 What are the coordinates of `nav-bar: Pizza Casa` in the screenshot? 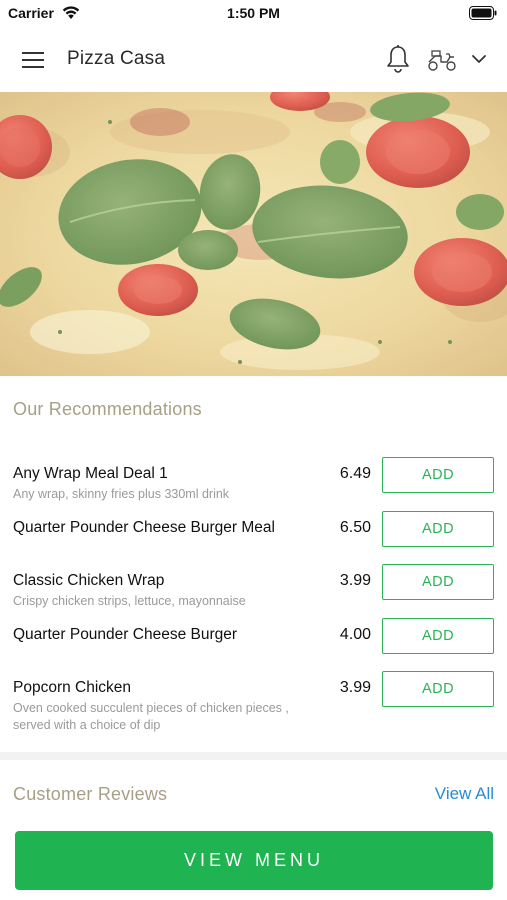 It's located at (253, 60).